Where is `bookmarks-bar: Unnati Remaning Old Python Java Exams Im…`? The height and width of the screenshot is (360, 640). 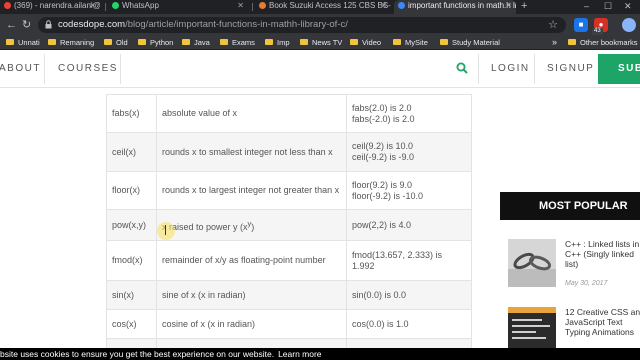 bookmarks-bar: Unnati Remaning Old Python Java Exams Im… is located at coordinates (320, 43).